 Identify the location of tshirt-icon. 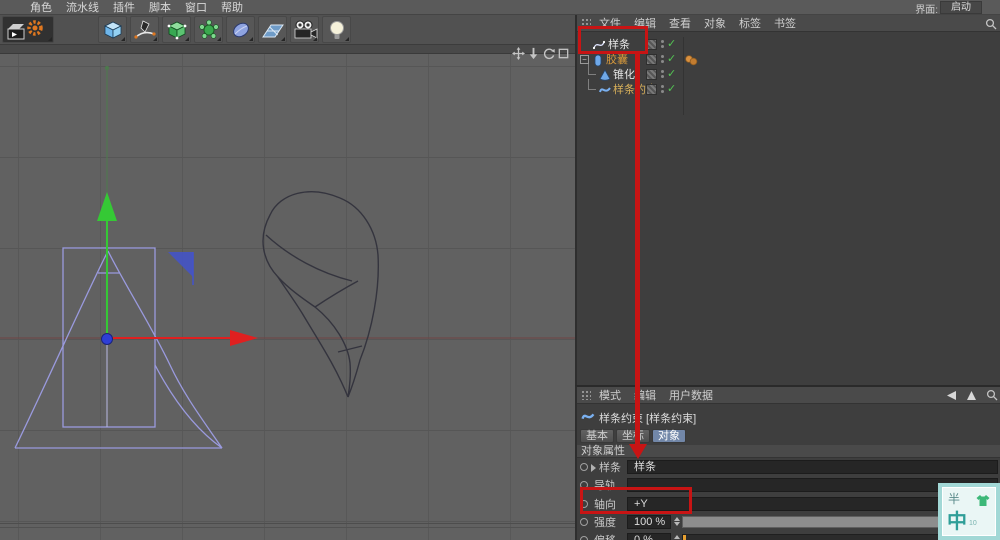
(983, 500).